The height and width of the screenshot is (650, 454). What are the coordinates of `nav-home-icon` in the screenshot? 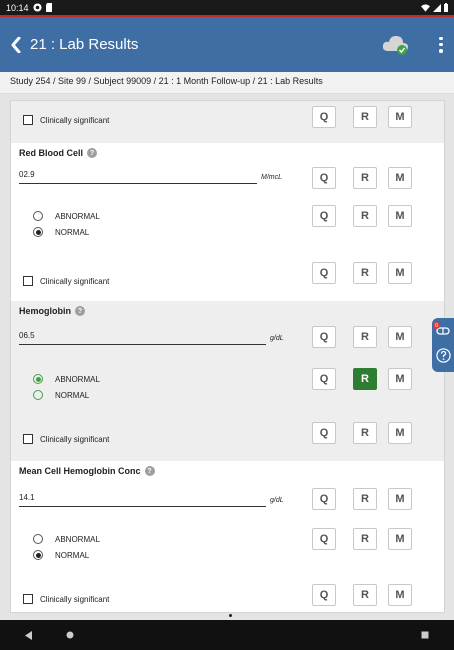 It's located at (70, 635).